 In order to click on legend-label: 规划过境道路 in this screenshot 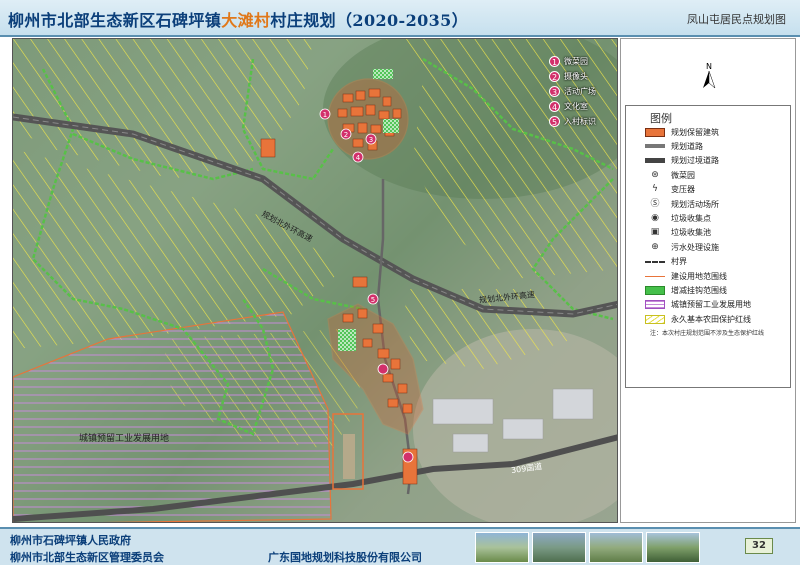, I will do `click(695, 161)`.